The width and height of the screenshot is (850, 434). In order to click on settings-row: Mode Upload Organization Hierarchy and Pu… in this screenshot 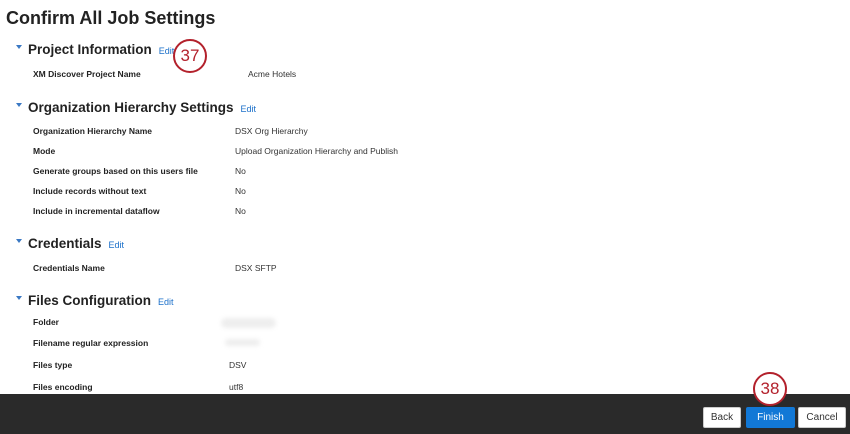, I will do `click(383, 152)`.